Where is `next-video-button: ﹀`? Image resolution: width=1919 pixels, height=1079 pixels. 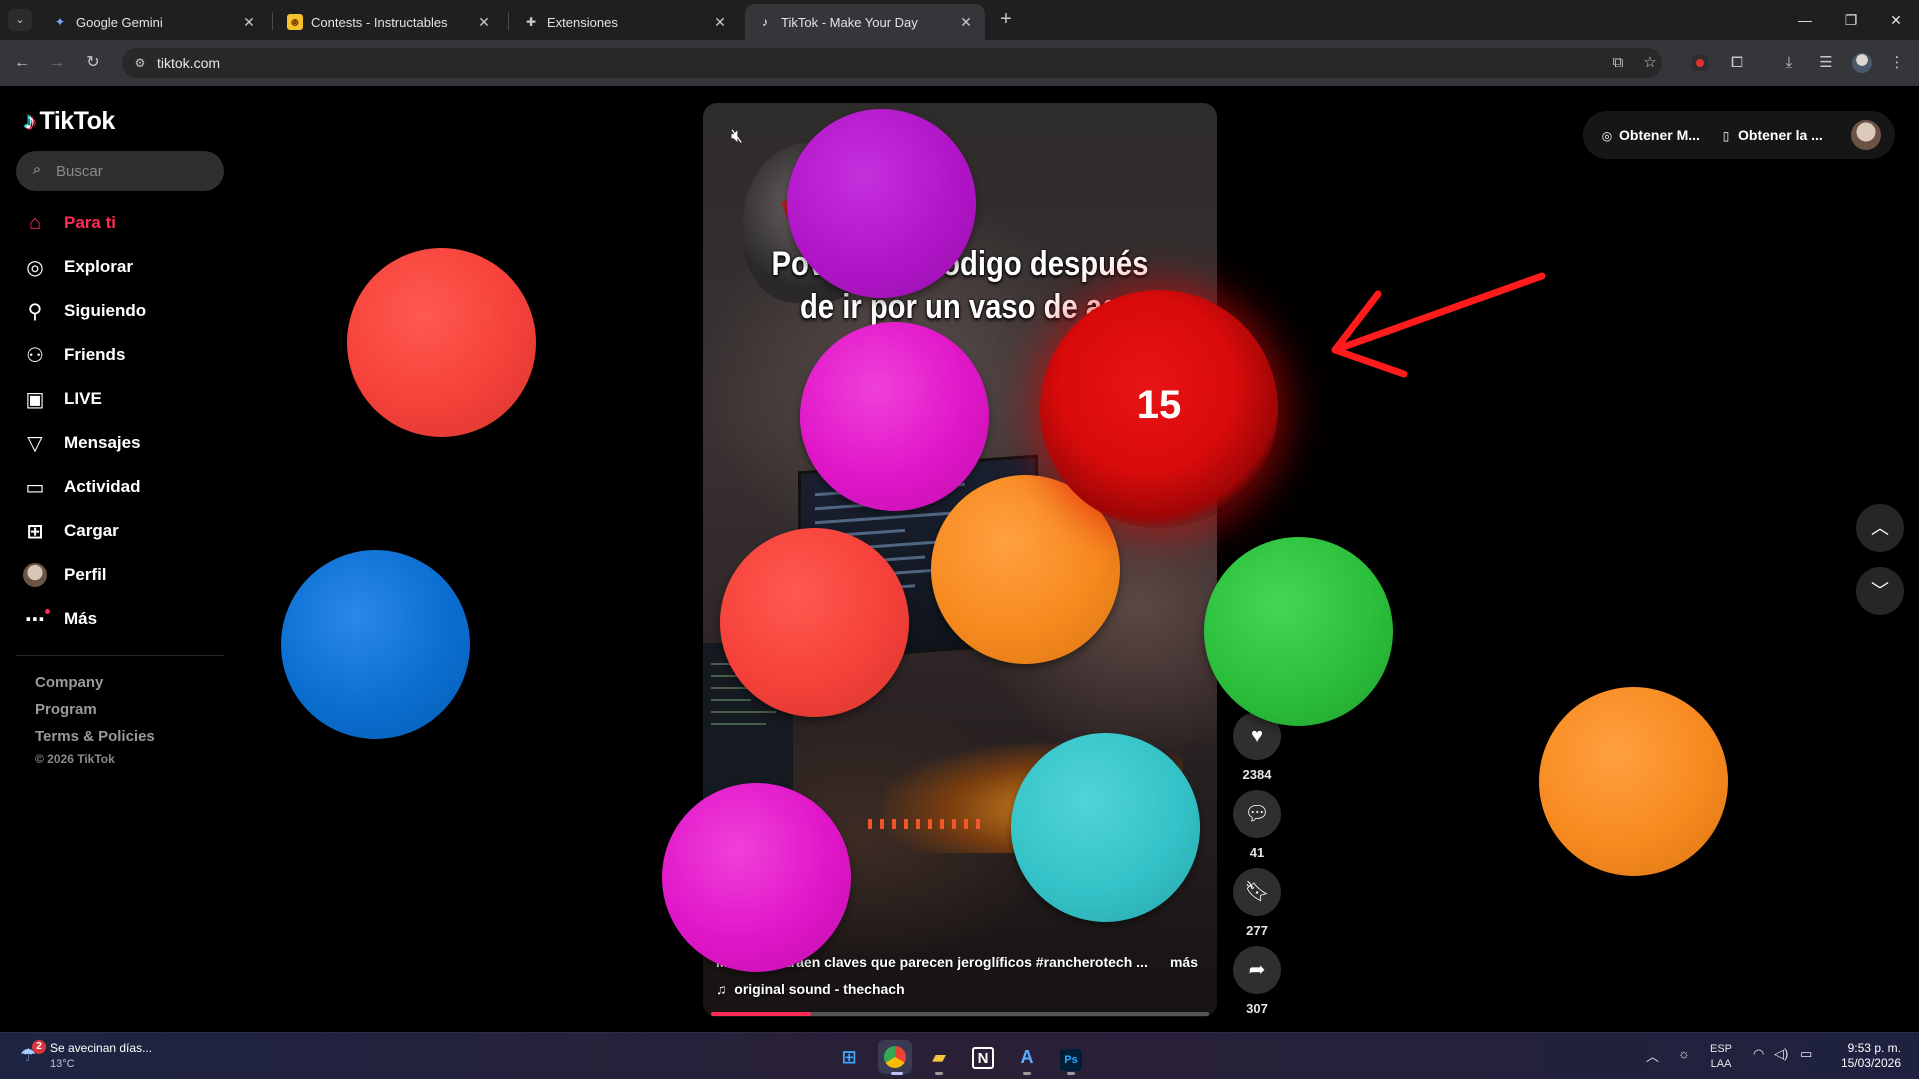
next-video-button: ﹀ is located at coordinates (1880, 591).